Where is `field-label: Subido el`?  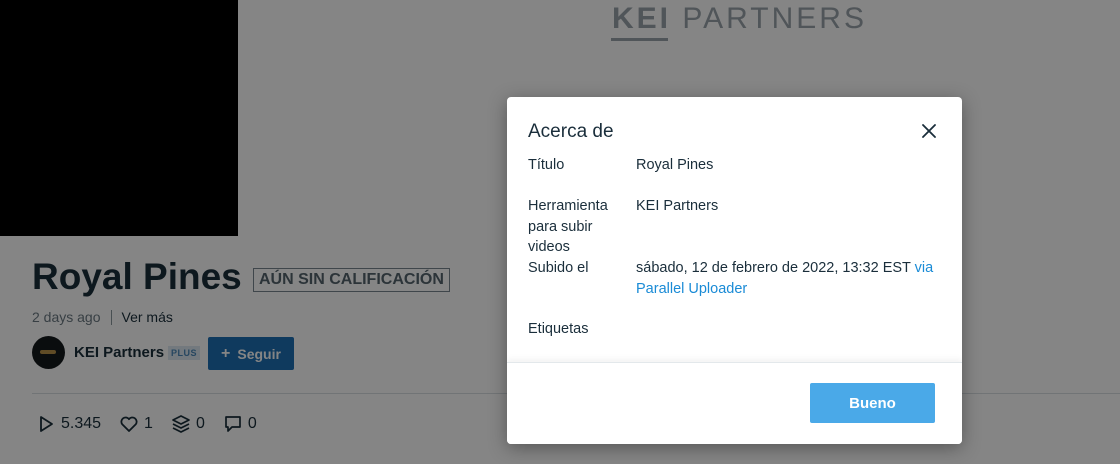 field-label: Subido el is located at coordinates (558, 268).